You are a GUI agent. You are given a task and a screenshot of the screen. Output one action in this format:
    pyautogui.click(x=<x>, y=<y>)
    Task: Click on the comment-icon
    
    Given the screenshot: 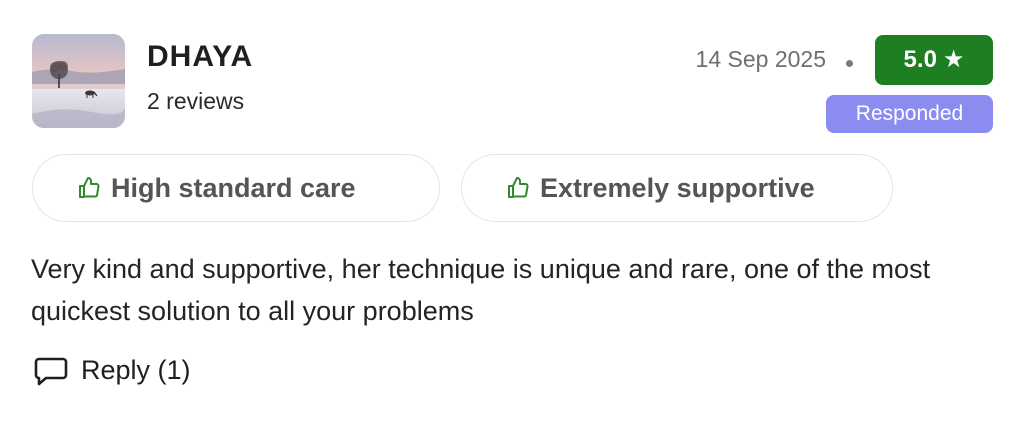 What is the action you would take?
    pyautogui.click(x=51, y=371)
    